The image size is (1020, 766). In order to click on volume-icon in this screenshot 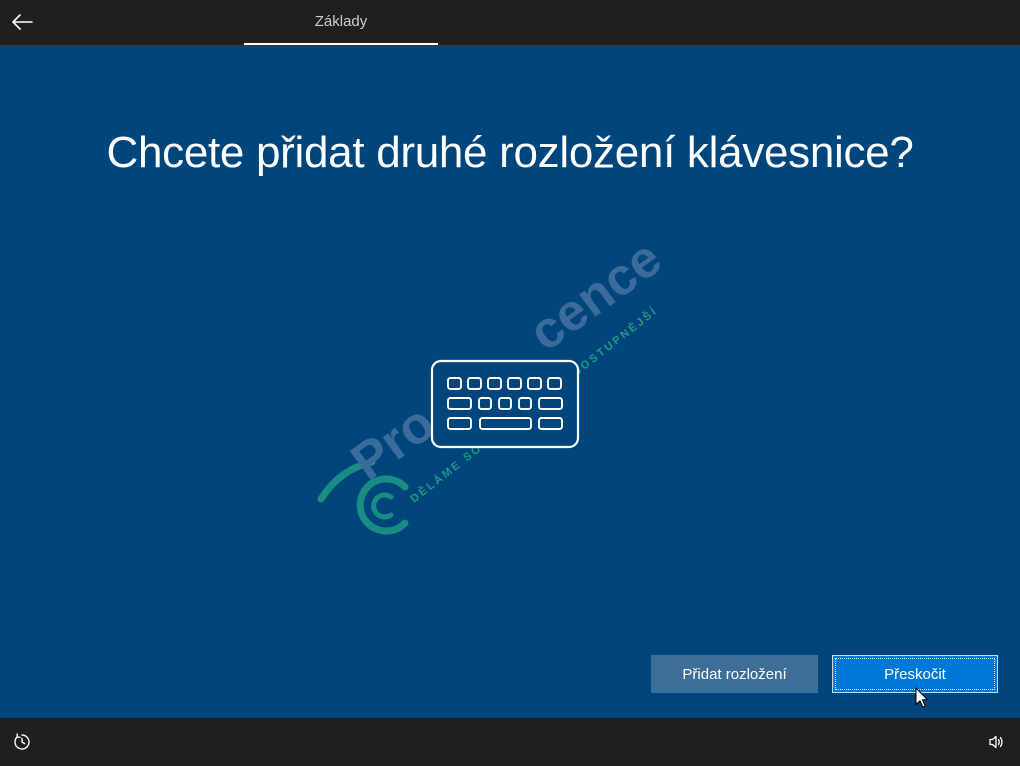, I will do `click(996, 742)`.